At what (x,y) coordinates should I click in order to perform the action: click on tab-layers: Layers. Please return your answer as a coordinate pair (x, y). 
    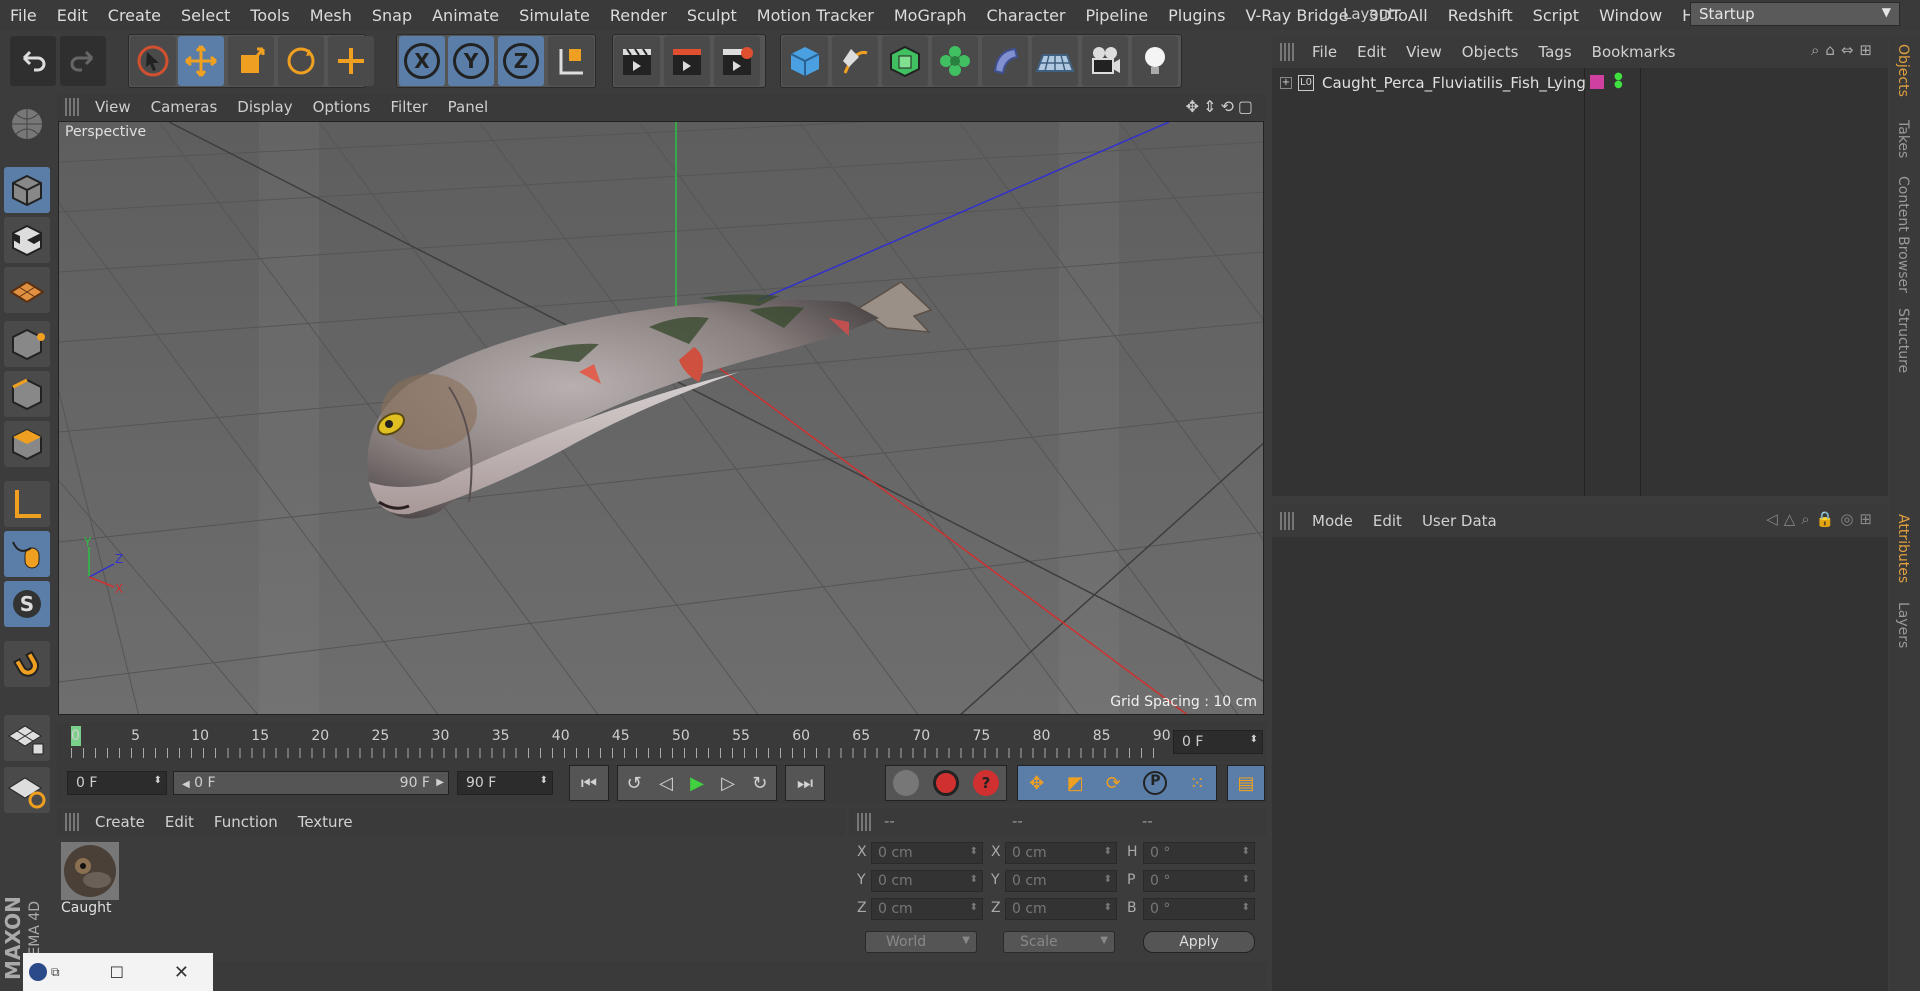
    Looking at the image, I should click on (1903, 625).